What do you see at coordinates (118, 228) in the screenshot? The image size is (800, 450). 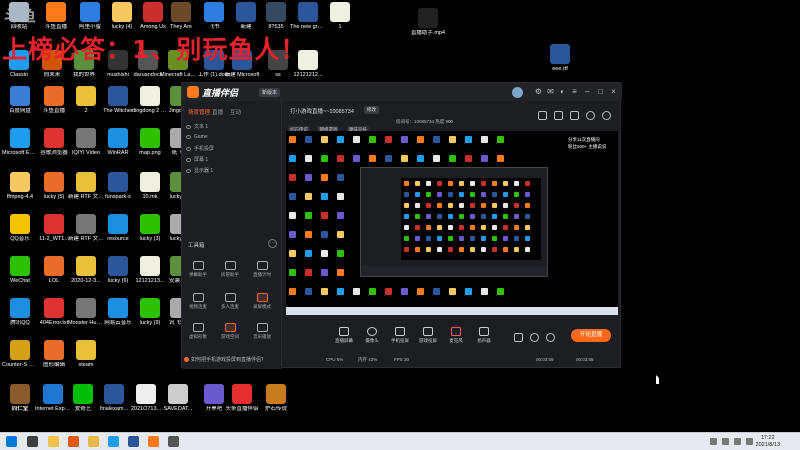 I see `desktop-icon: resource` at bounding box center [118, 228].